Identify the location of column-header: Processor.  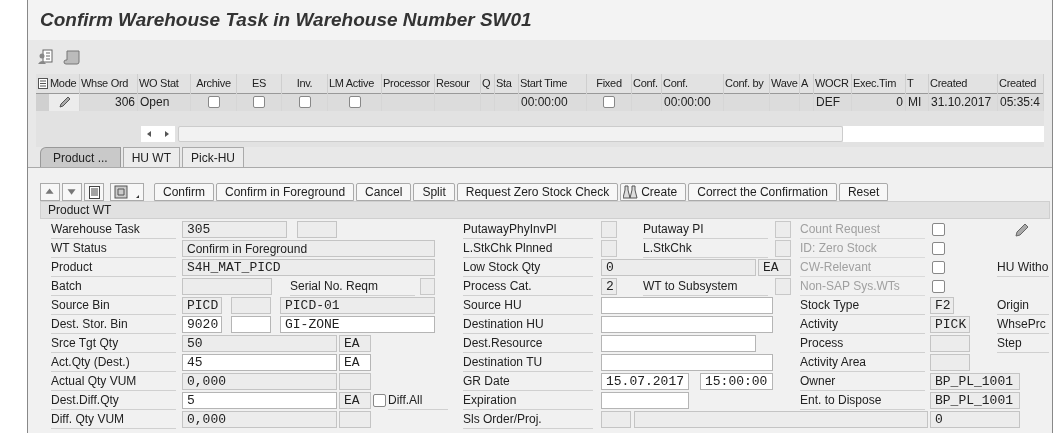
(408, 83).